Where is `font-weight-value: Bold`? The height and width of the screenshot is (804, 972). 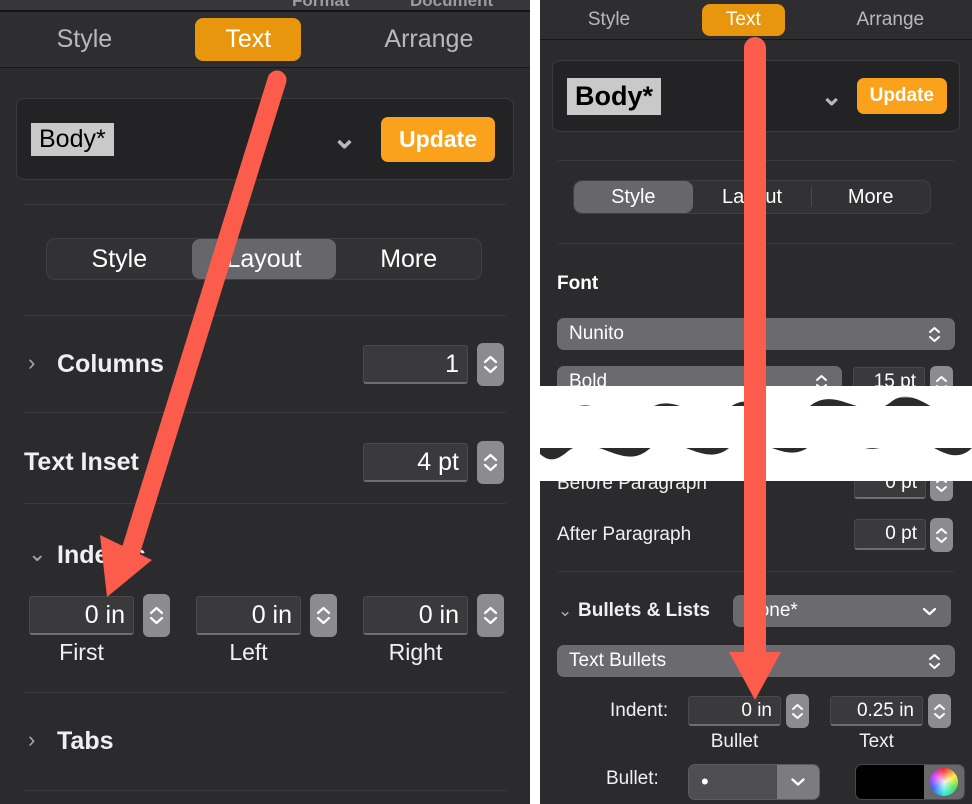 font-weight-value: Bold is located at coordinates (588, 381).